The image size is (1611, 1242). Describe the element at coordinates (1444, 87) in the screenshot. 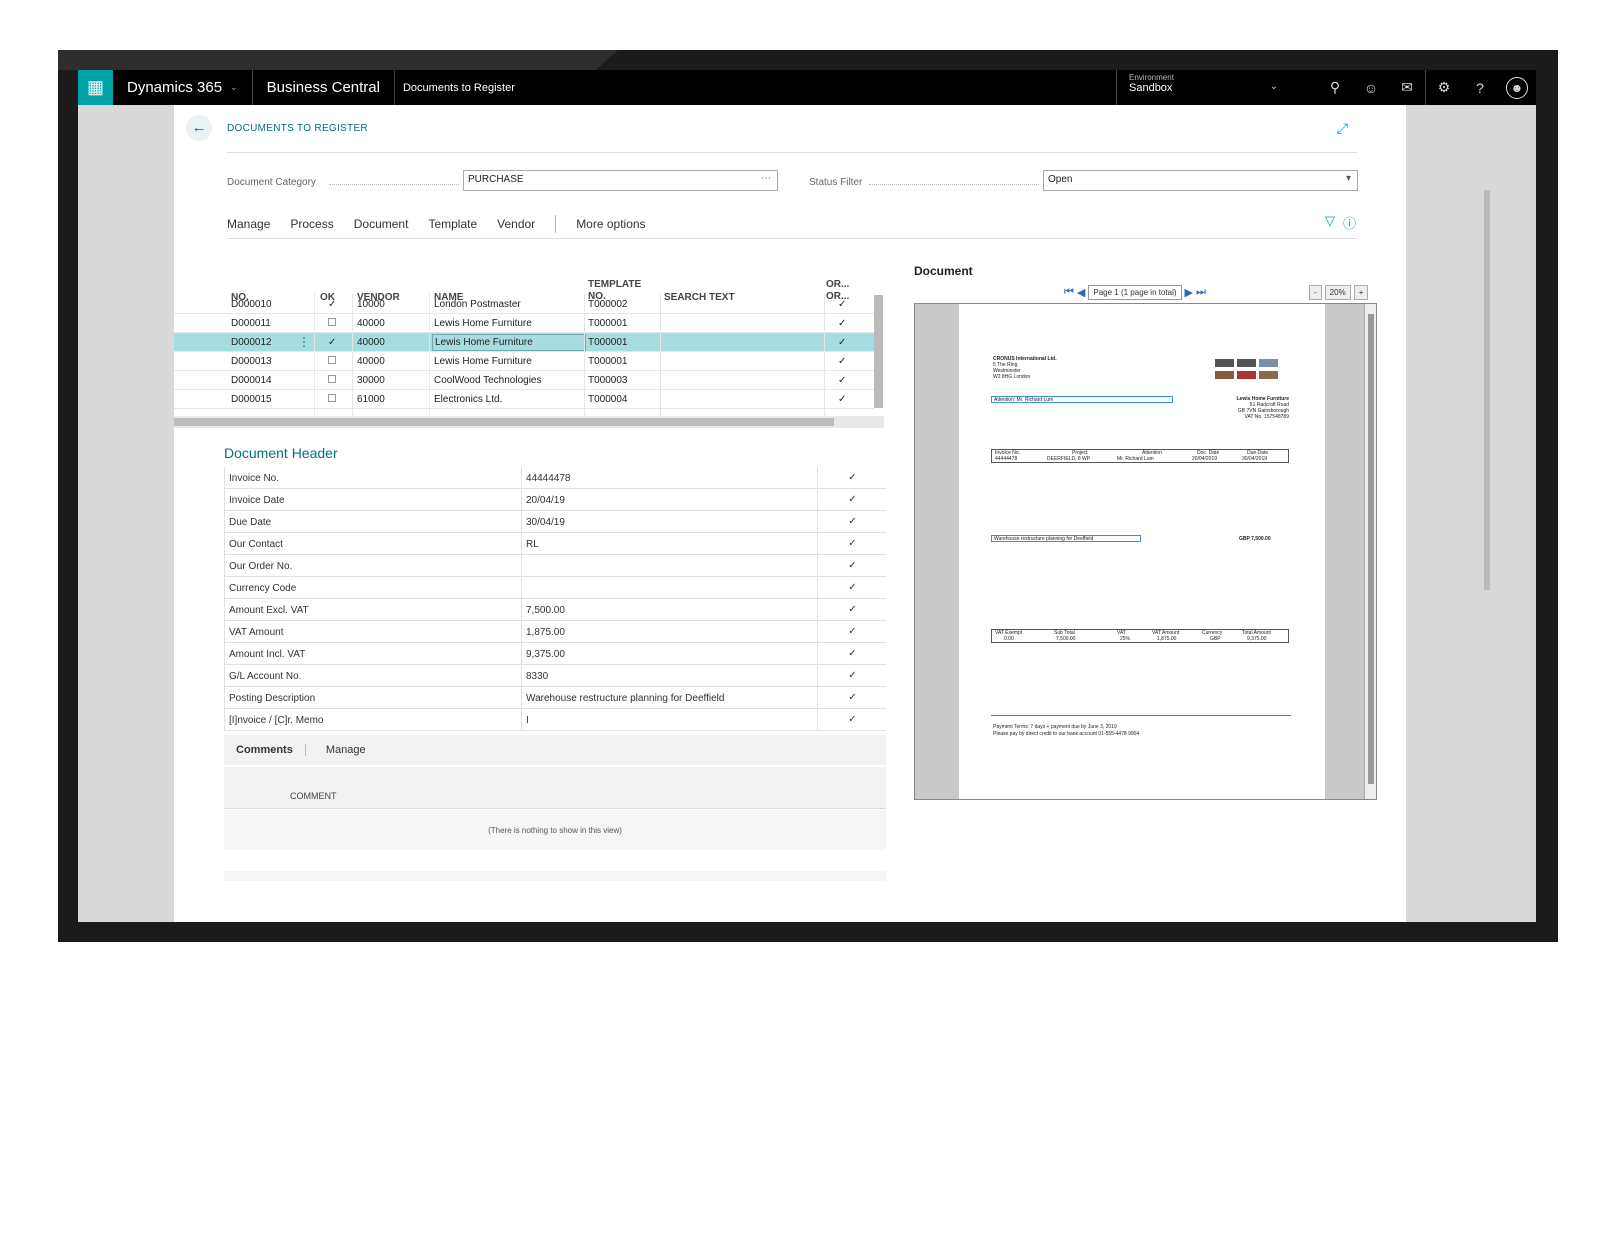

I see `gear-icon: ⚙` at that location.